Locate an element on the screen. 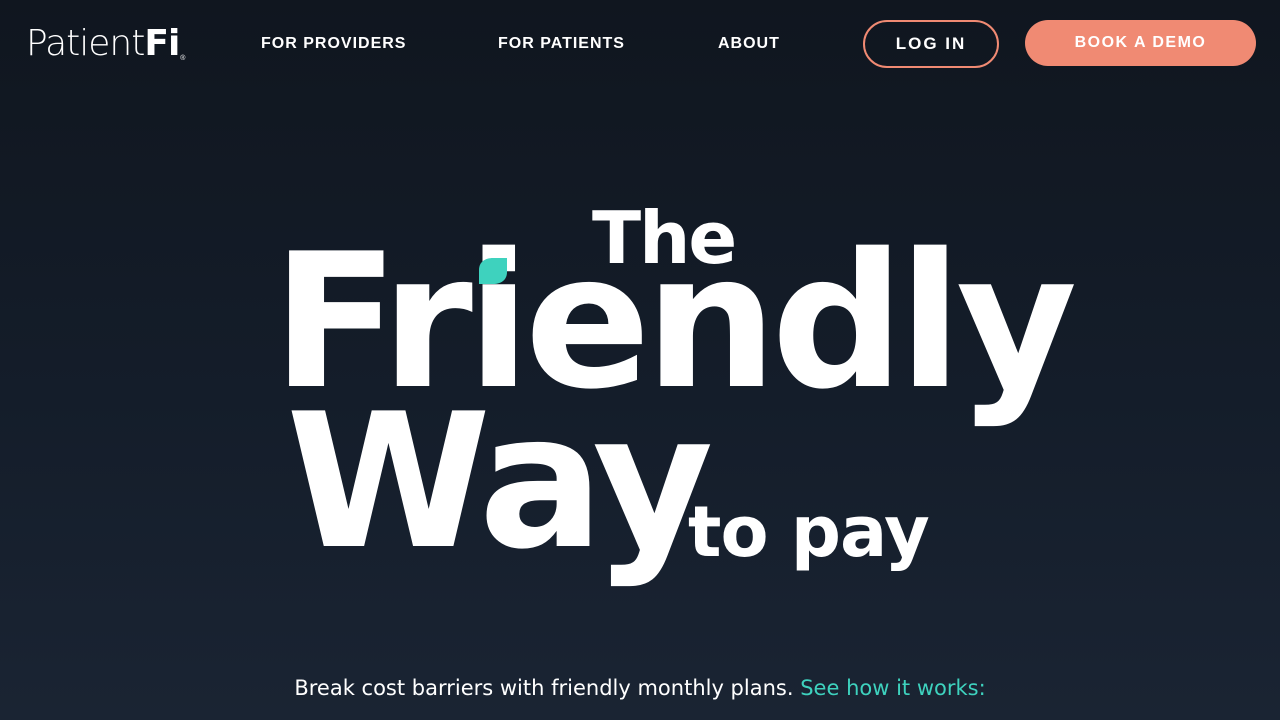 This screenshot has width=1280, height=720. nav-about: ABOUT is located at coordinates (749, 44).